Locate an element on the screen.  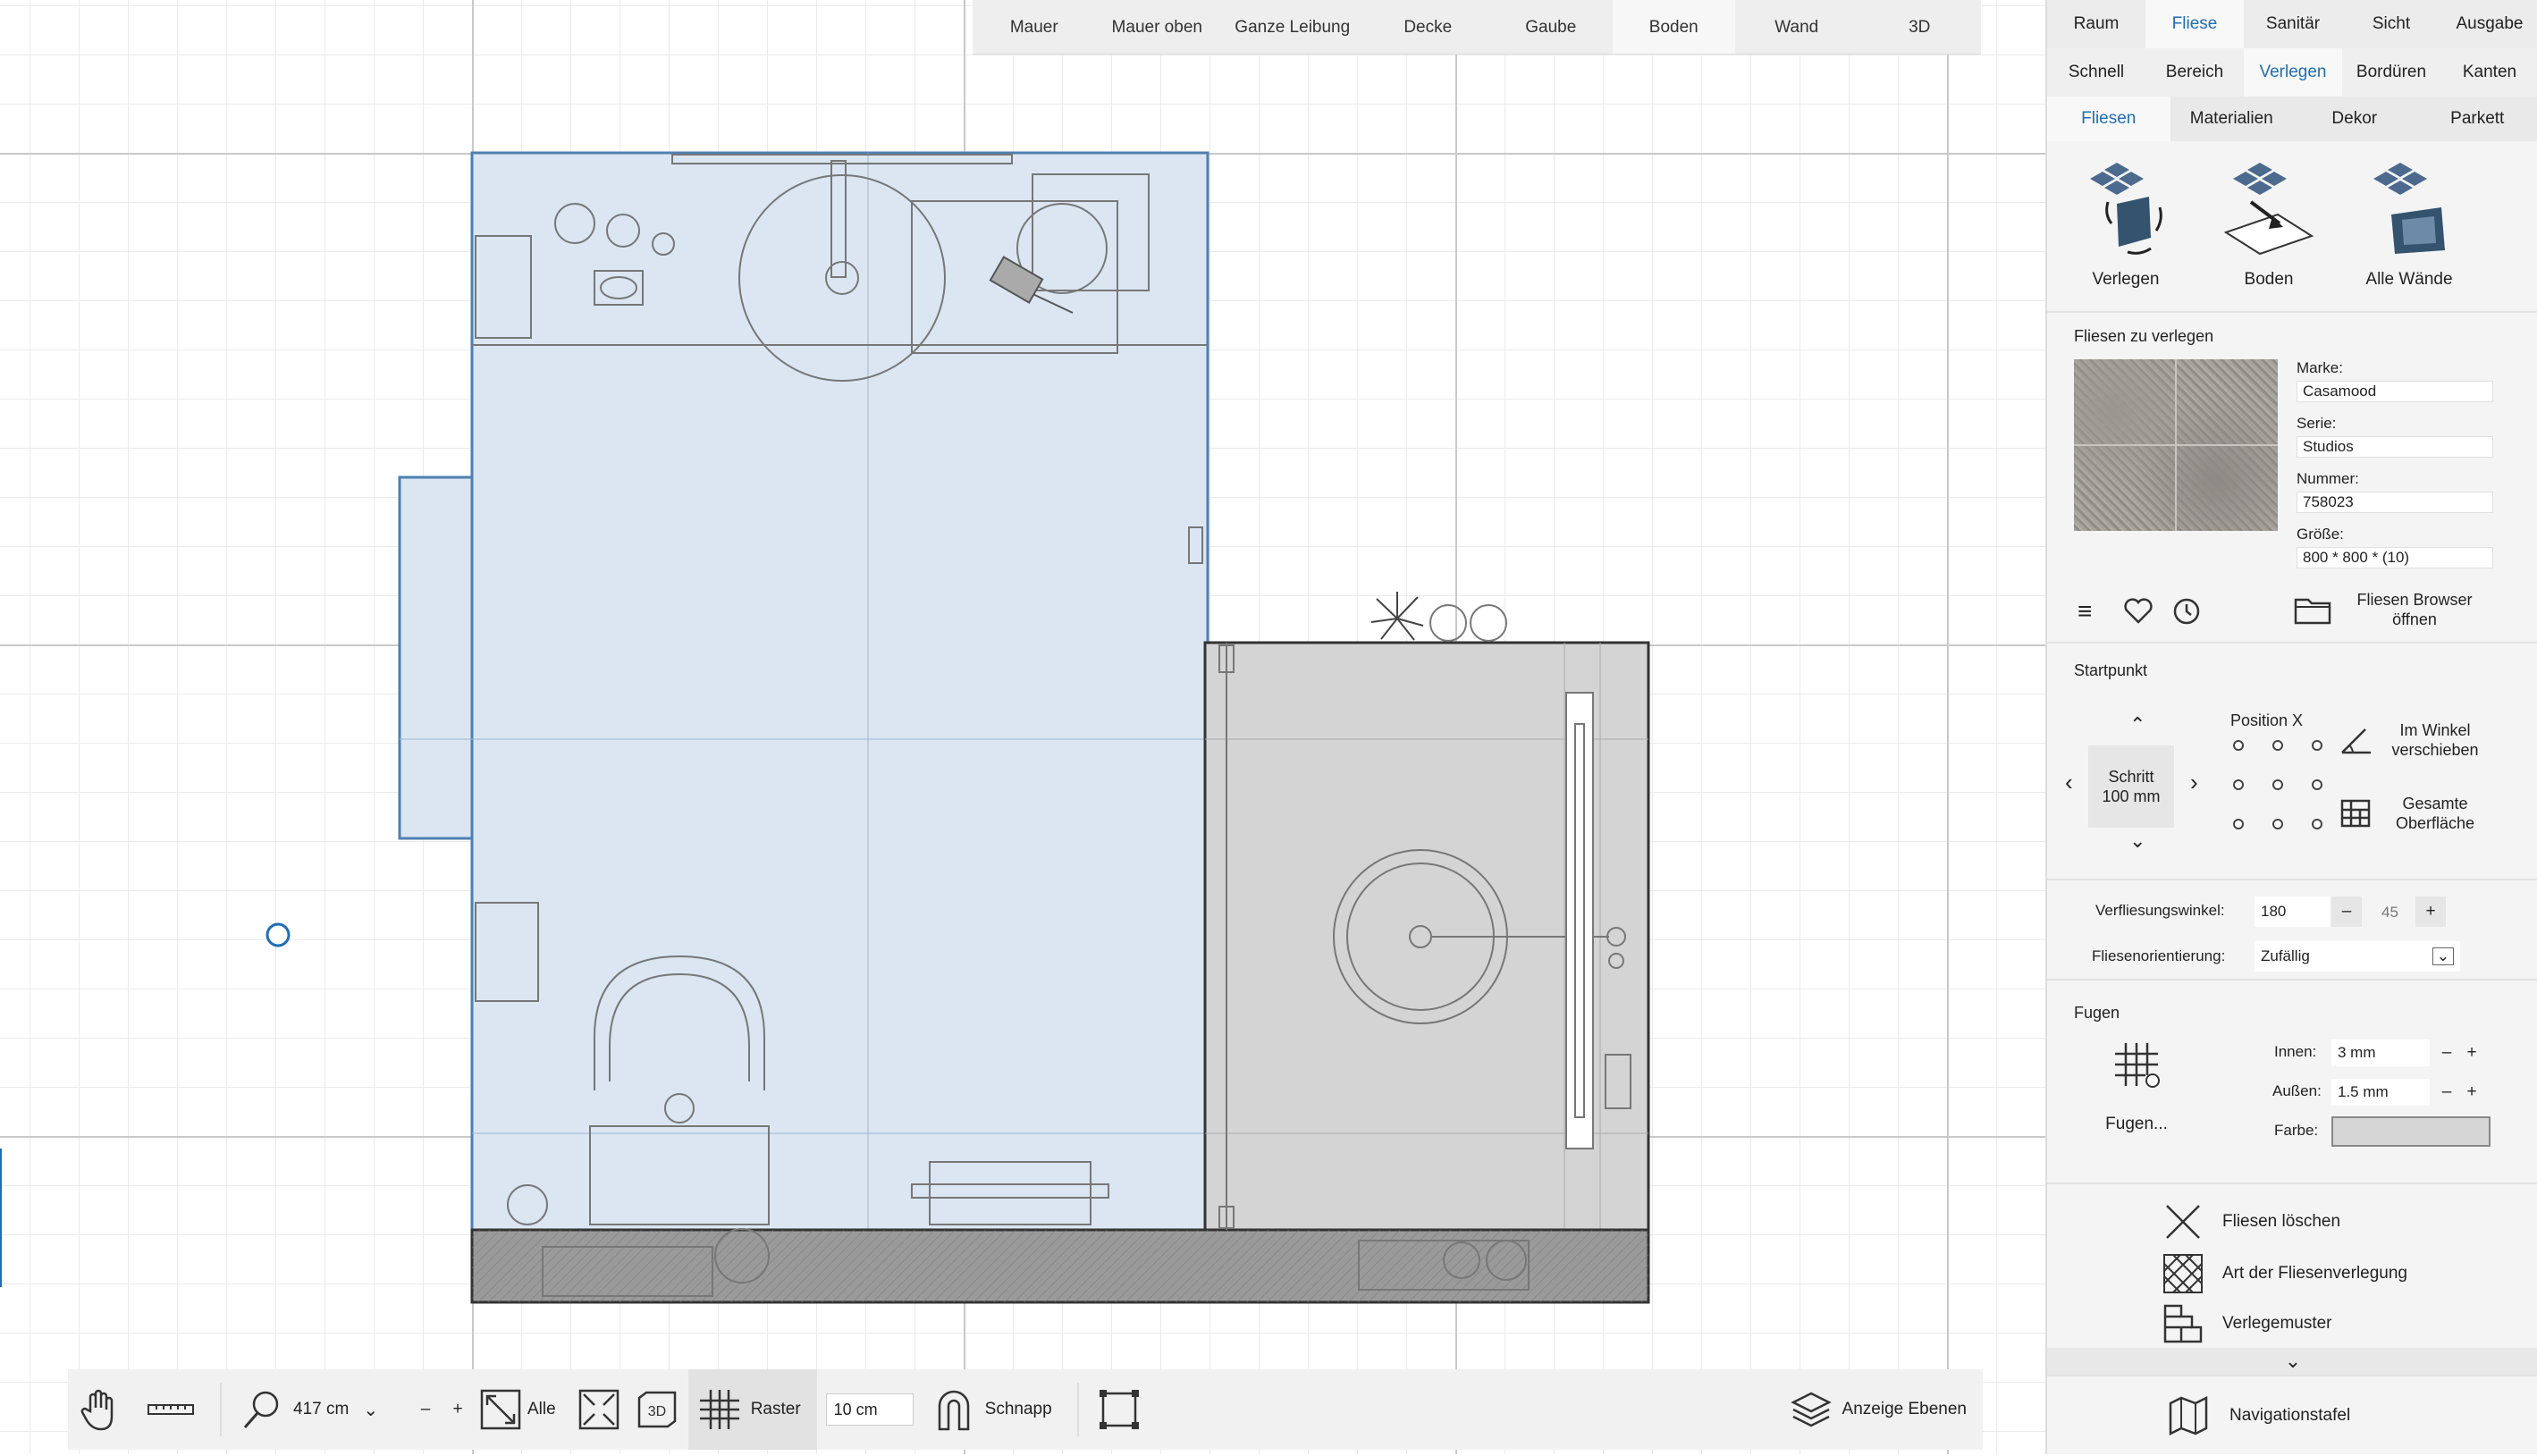
tab-materialien: Materialien is located at coordinates (2232, 119).